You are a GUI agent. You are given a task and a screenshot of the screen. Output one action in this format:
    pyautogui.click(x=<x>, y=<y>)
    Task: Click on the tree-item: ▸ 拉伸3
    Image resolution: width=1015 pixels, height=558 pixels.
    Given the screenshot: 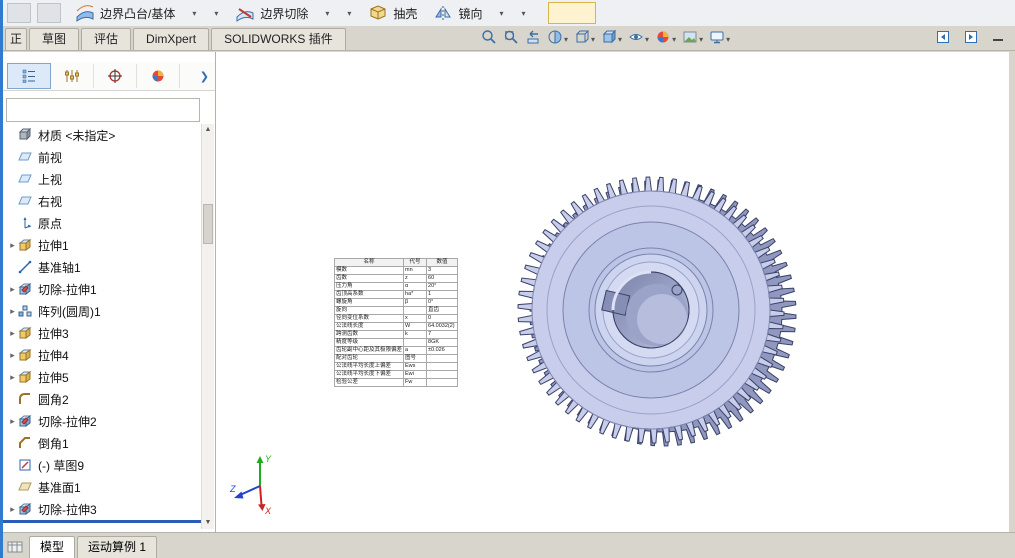 What is the action you would take?
    pyautogui.click(x=102, y=333)
    